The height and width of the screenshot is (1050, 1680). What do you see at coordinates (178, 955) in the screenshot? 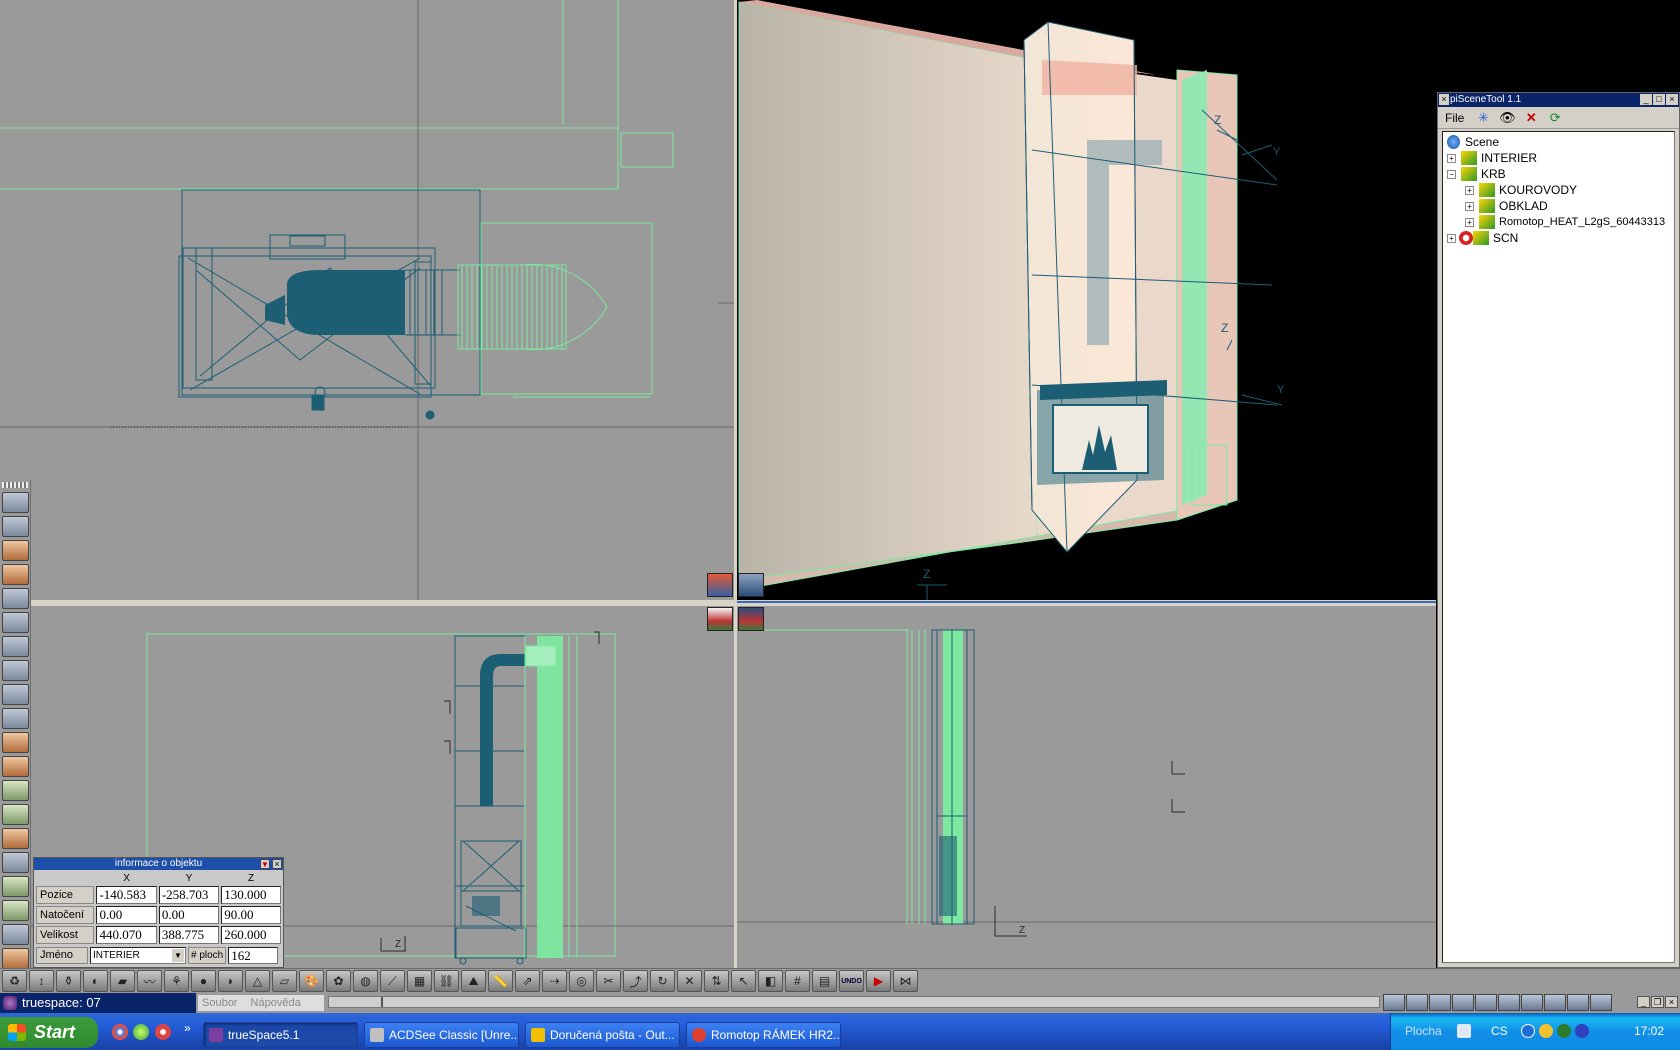
I see `chevron-down-icon: ▼` at bounding box center [178, 955].